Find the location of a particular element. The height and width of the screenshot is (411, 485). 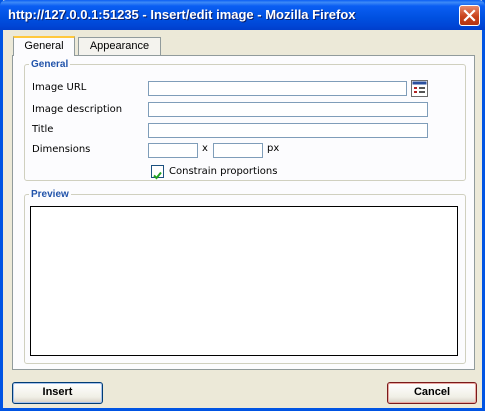

width-input is located at coordinates (173, 150).